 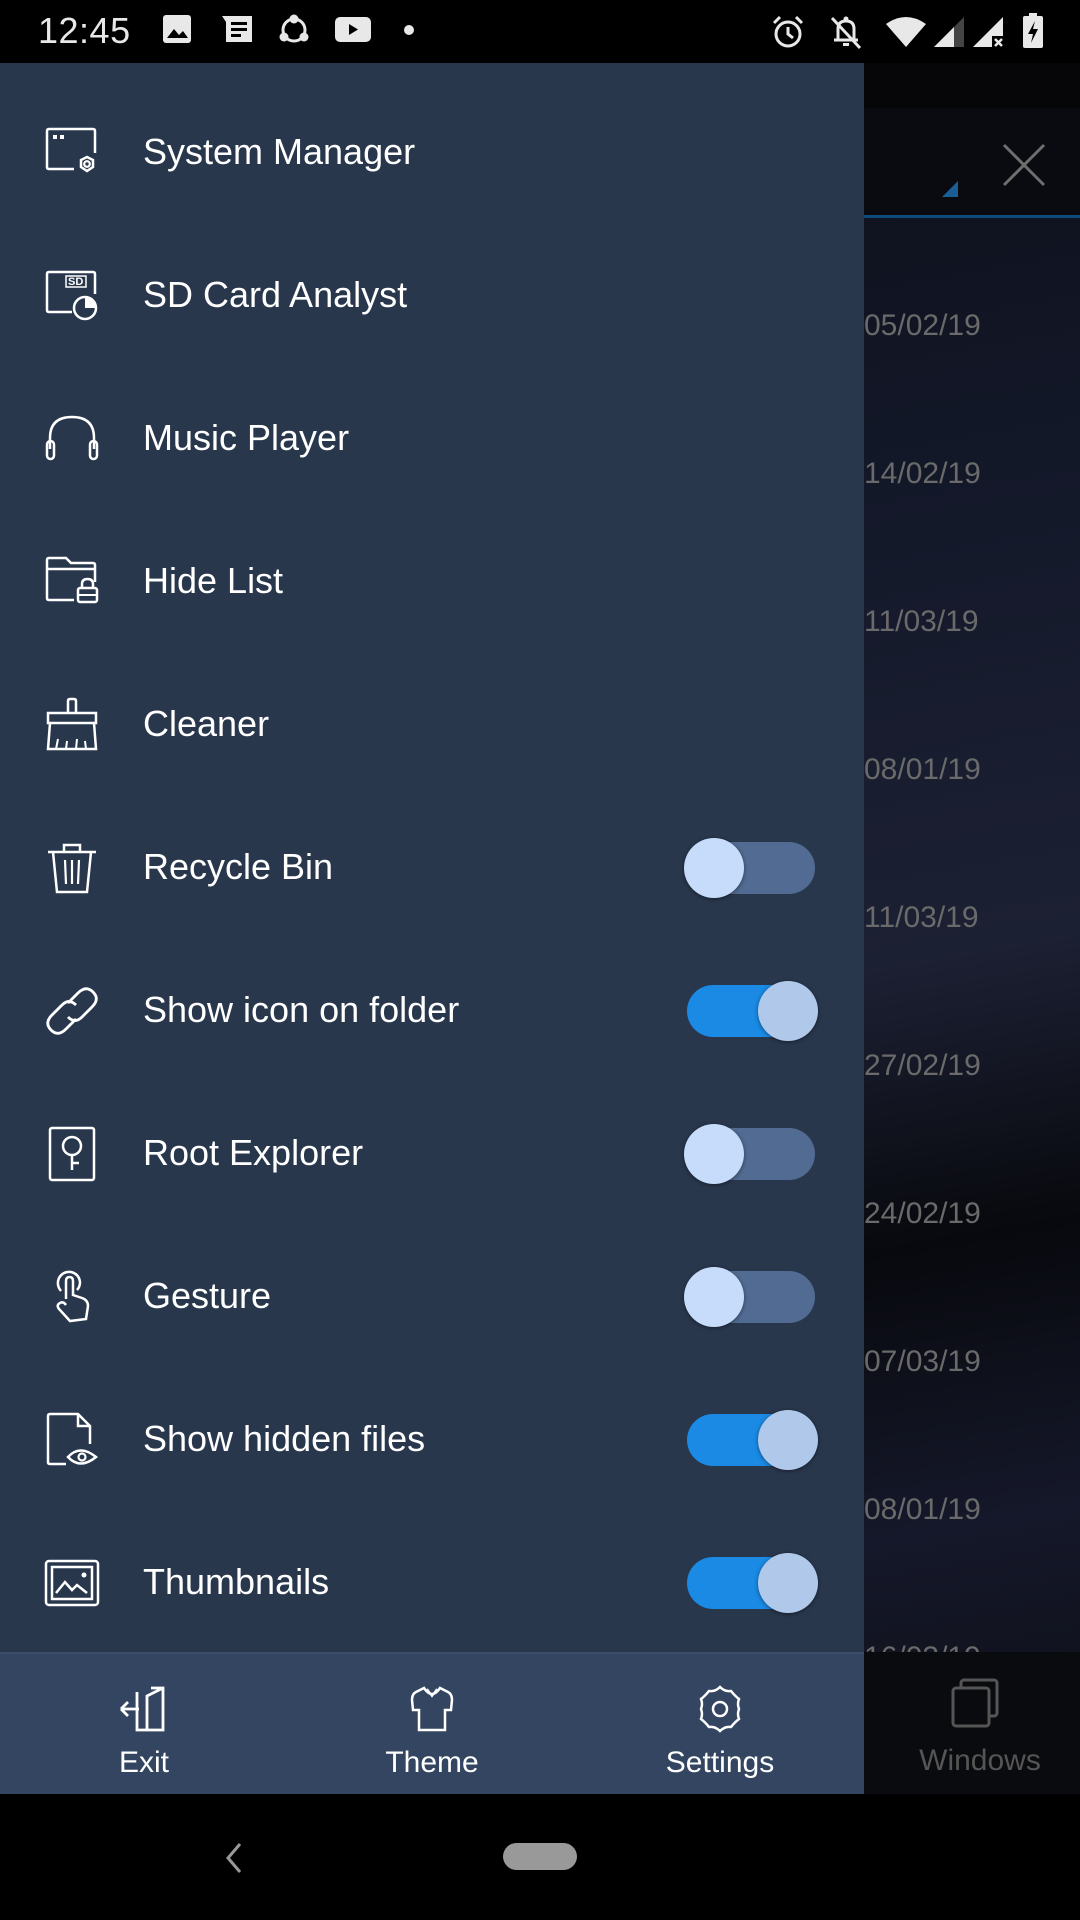 What do you see at coordinates (751, 1440) in the screenshot?
I see `show-hidden-files-toggle` at bounding box center [751, 1440].